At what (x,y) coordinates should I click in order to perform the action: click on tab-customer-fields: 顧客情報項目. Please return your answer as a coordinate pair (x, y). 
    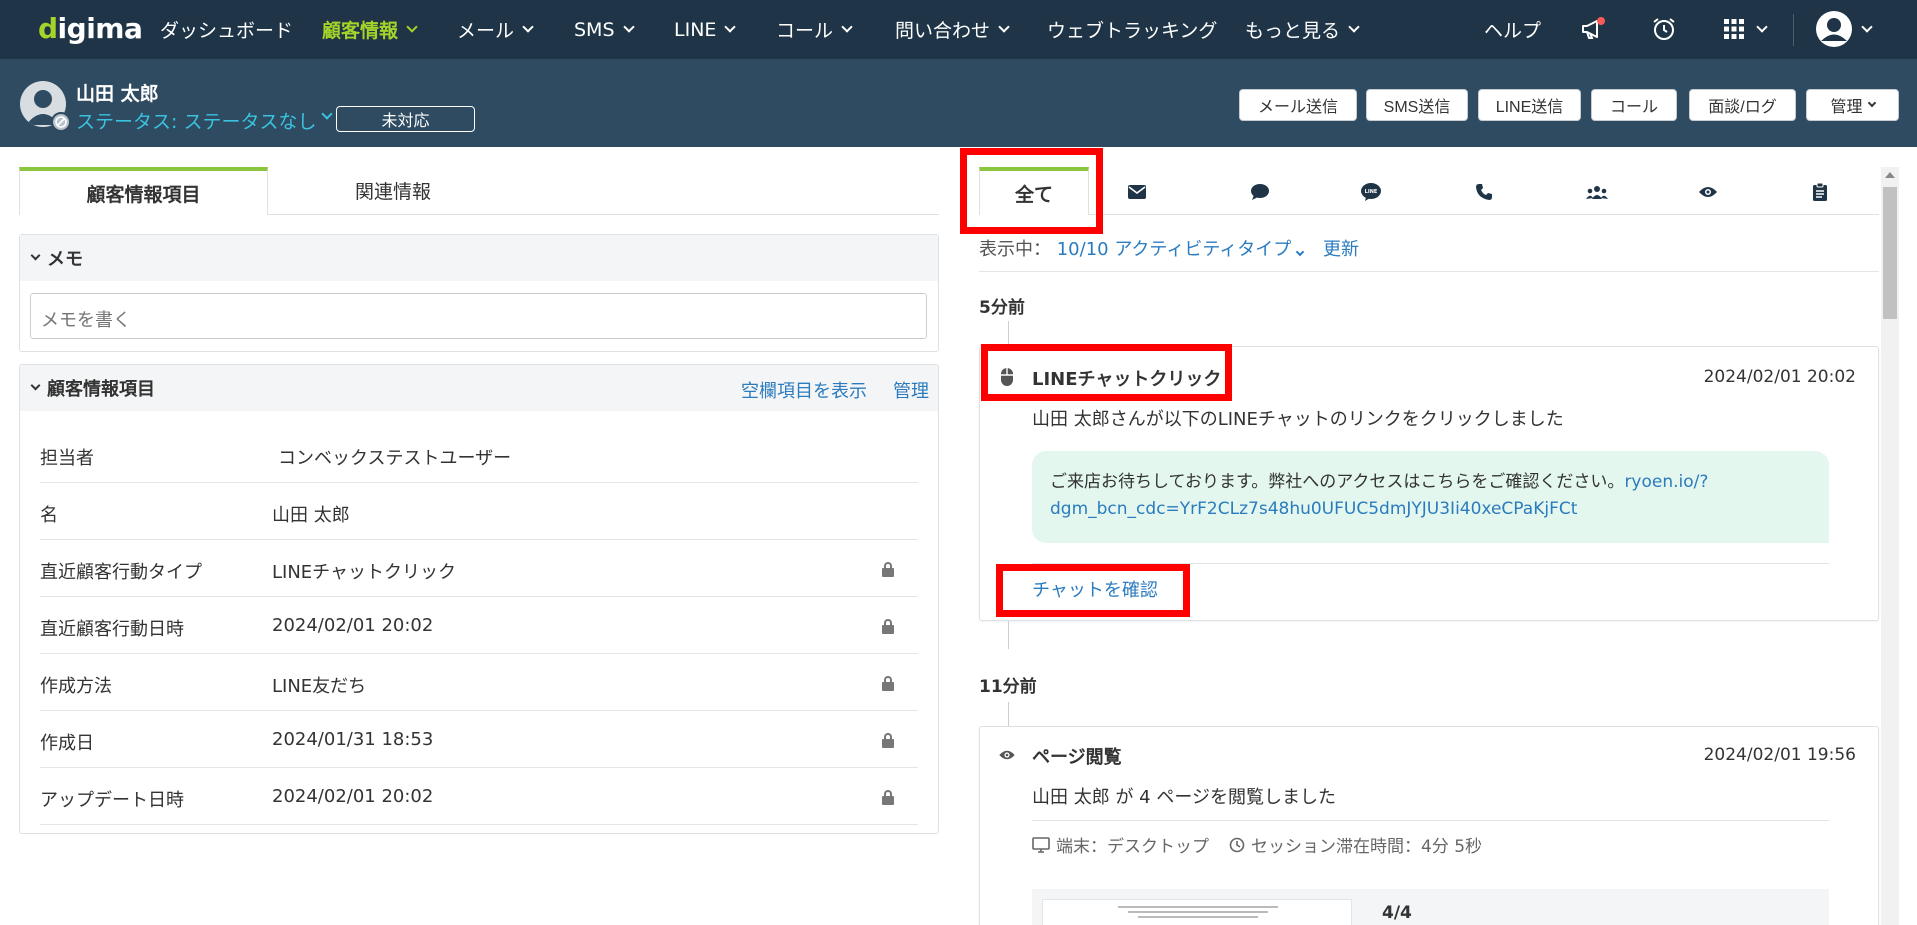
    Looking at the image, I should click on (143, 191).